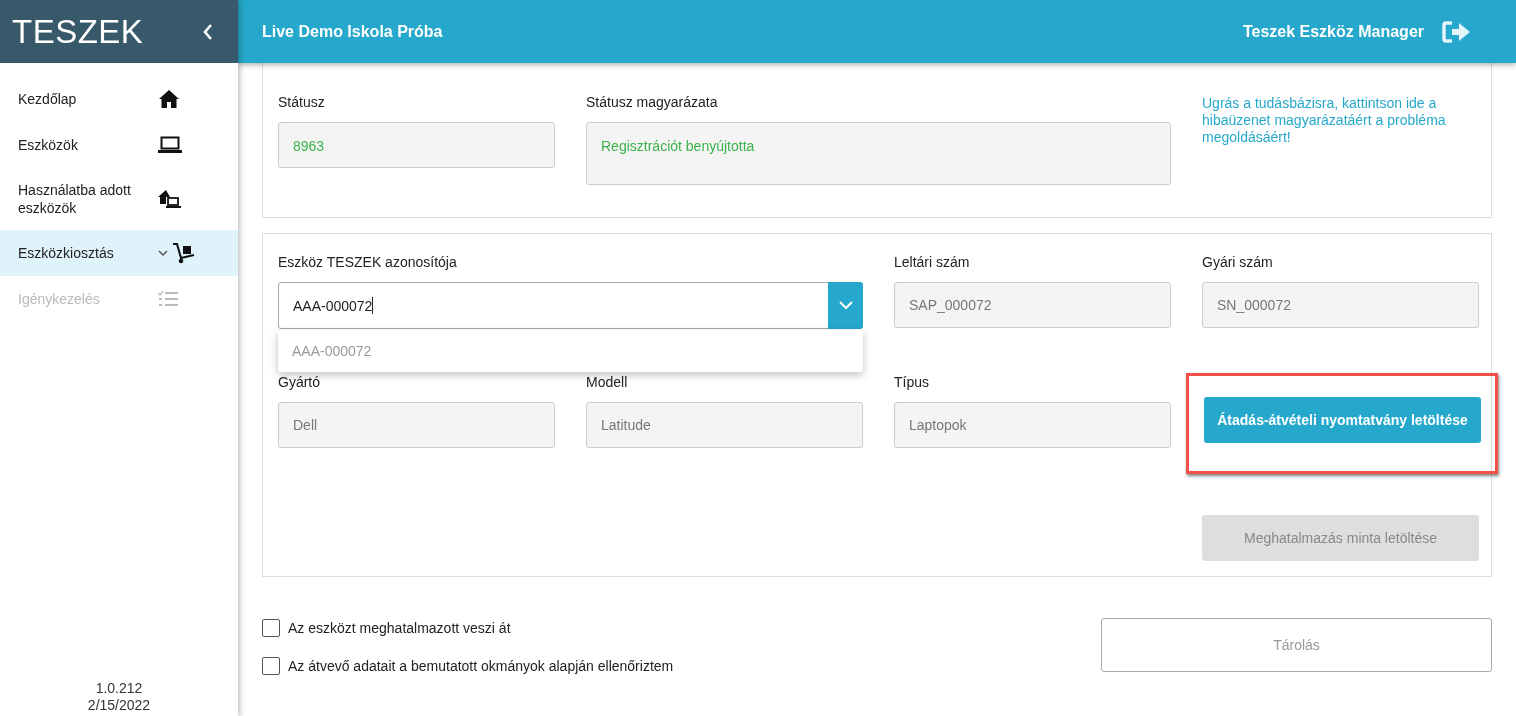 The height and width of the screenshot is (716, 1516). I want to click on dropdown-option: AAA-000072, so click(570, 351).